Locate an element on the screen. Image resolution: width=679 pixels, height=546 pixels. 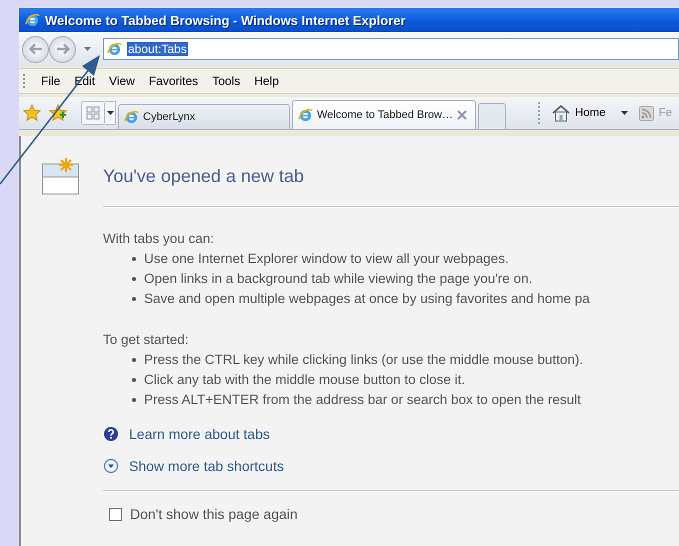
home-button: Home is located at coordinates (590, 113).